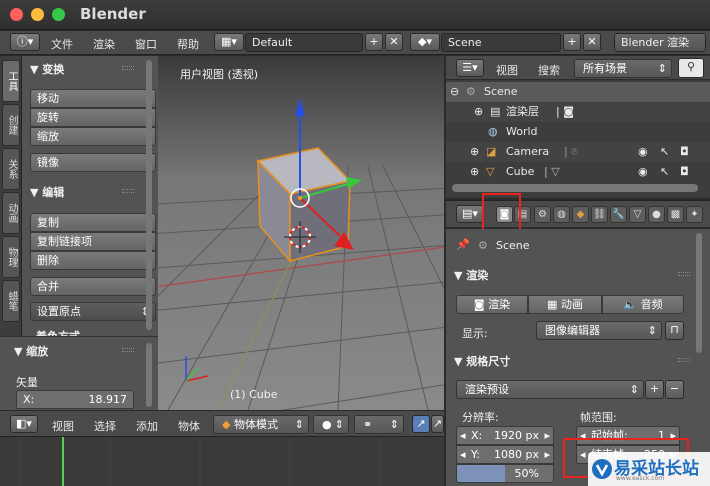  Describe the element at coordinates (482, 361) in the screenshot. I see `dimensions-panel-header: ▼ 规格尺寸` at that location.